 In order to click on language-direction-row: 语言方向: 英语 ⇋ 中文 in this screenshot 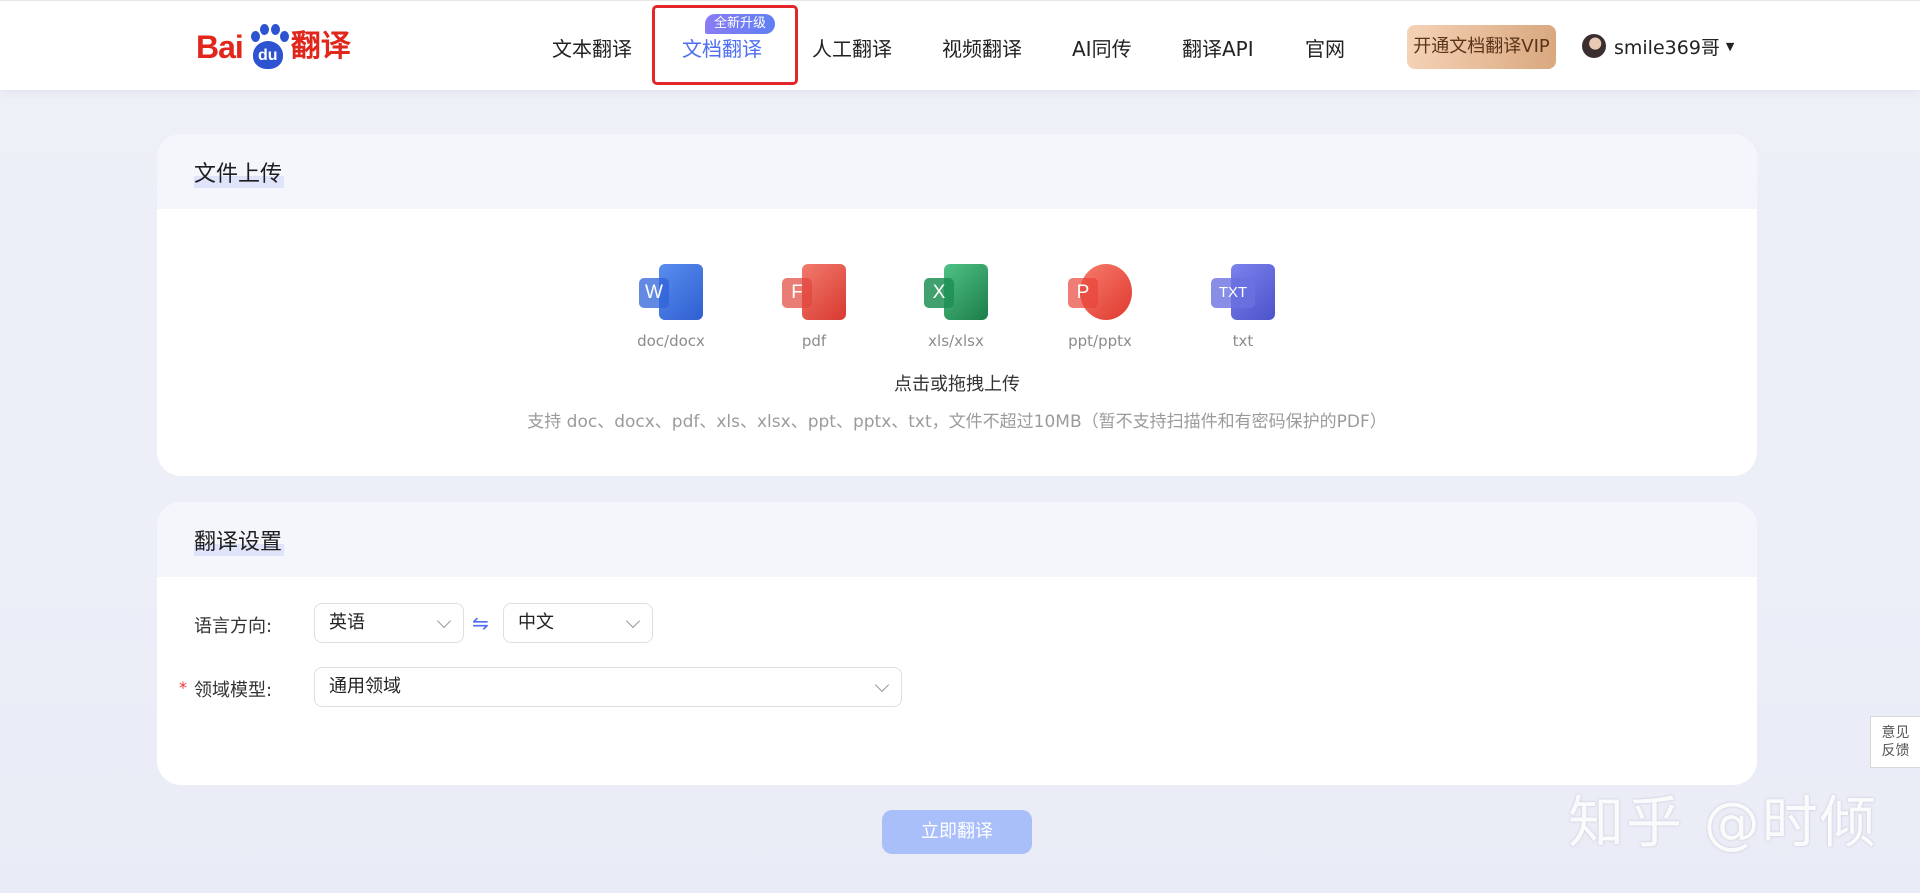, I will do `click(957, 623)`.